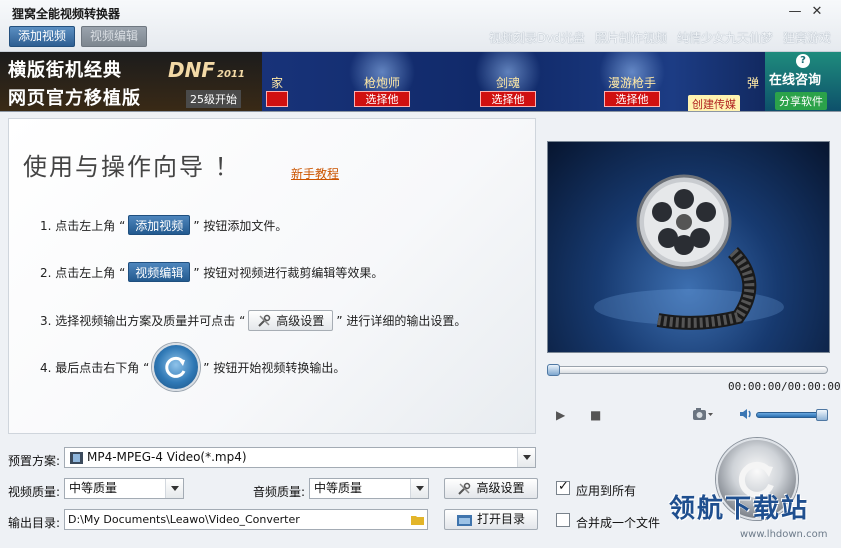 Image resolution: width=841 pixels, height=548 pixels. Describe the element at coordinates (213, 99) in the screenshot. I see `banner-level: 25级开始` at that location.